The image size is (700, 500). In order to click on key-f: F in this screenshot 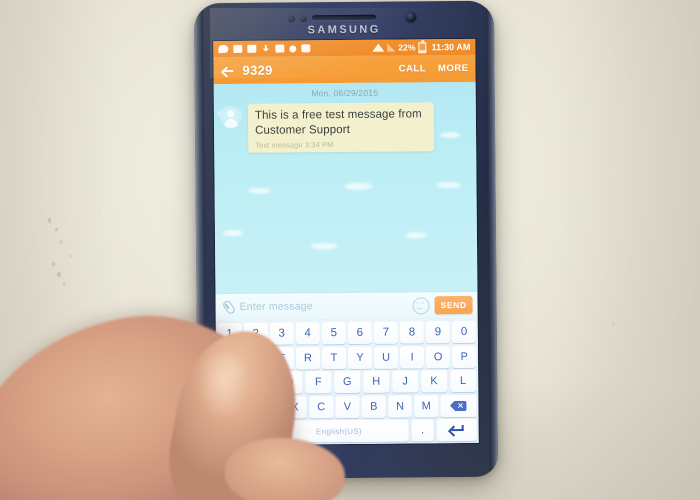, I will do `click(318, 382)`.